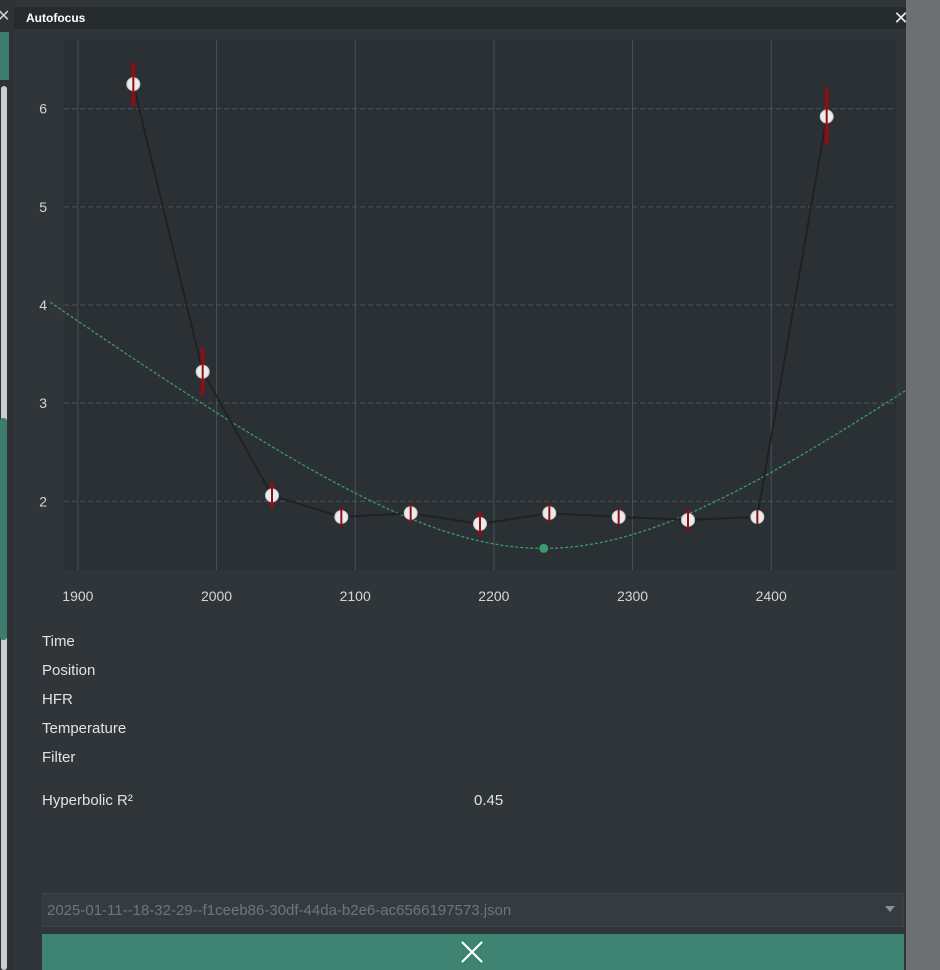 Image resolution: width=940 pixels, height=970 pixels. I want to click on clear-button, so click(473, 952).